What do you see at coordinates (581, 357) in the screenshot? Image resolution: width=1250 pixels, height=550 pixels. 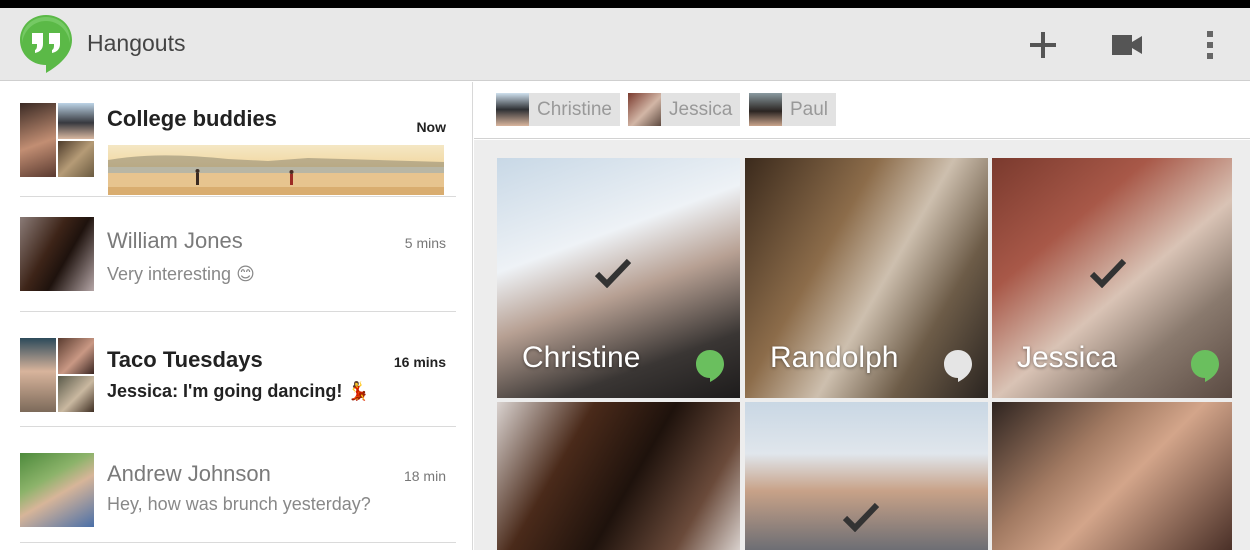 I see `contact-name: Christine` at bounding box center [581, 357].